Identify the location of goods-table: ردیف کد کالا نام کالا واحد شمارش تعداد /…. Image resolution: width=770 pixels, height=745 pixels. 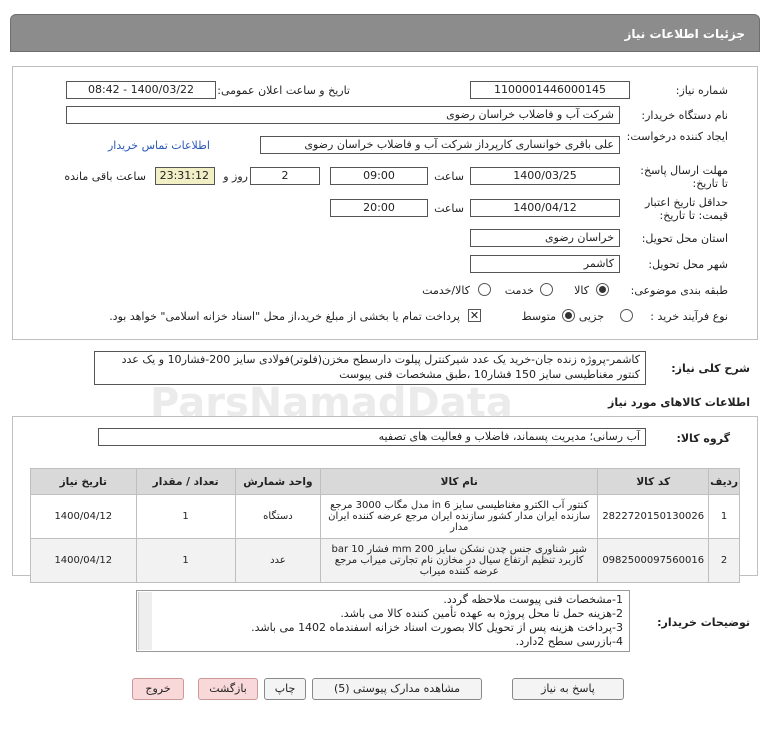
(385, 525).